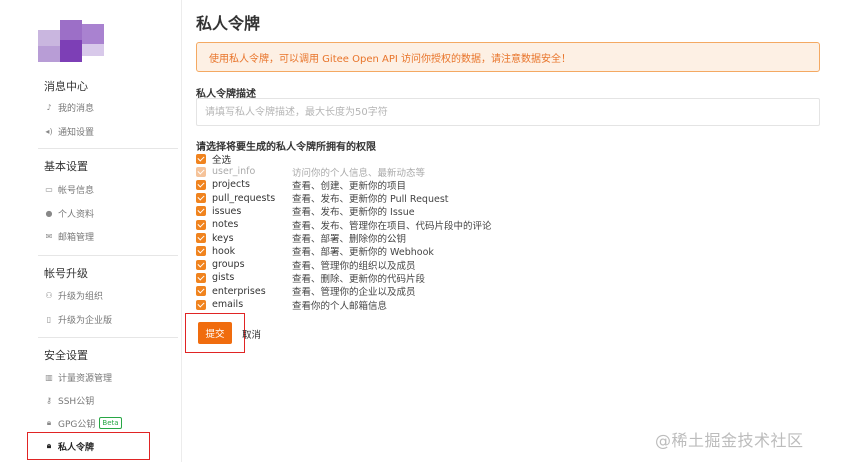 The height and width of the screenshot is (462, 841). Describe the element at coordinates (110, 423) in the screenshot. I see `beta-badge: Beta` at that location.